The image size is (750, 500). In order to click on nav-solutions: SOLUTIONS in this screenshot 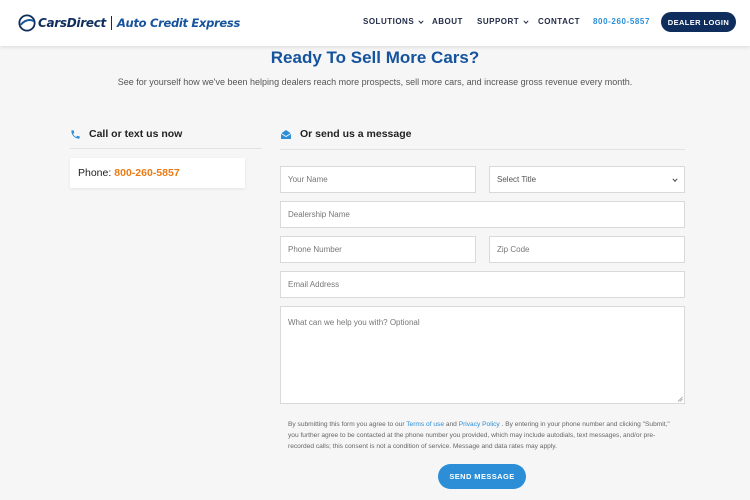, I will do `click(393, 21)`.